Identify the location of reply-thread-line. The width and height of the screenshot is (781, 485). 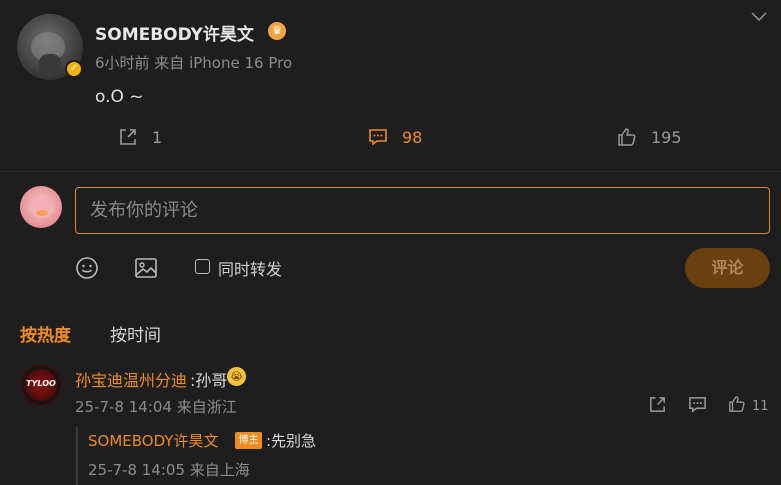
(77, 456).